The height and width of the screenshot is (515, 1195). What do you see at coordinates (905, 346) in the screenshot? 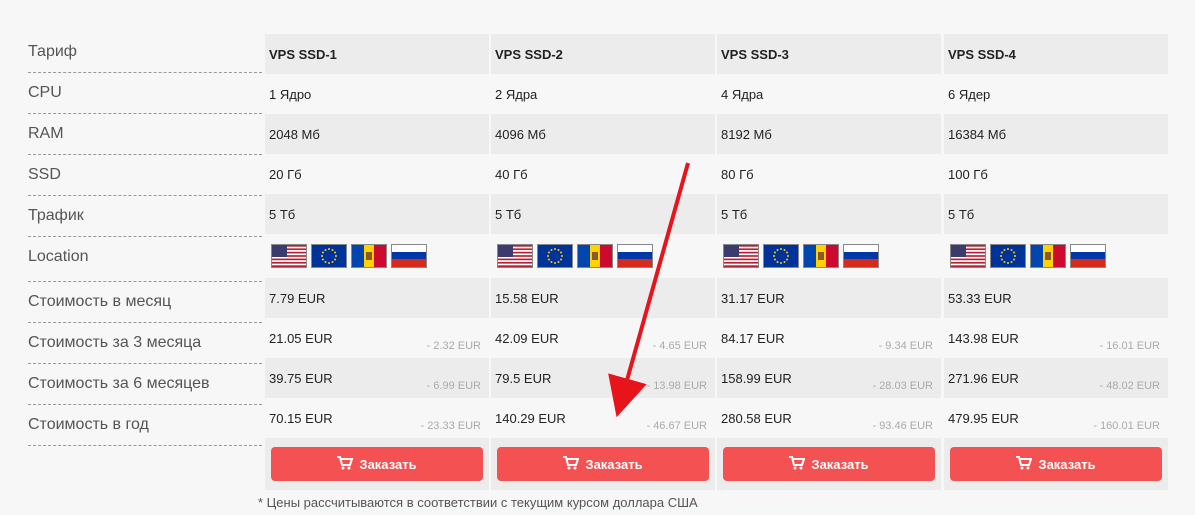
I see `discount-value: - 9.34 EUR` at bounding box center [905, 346].